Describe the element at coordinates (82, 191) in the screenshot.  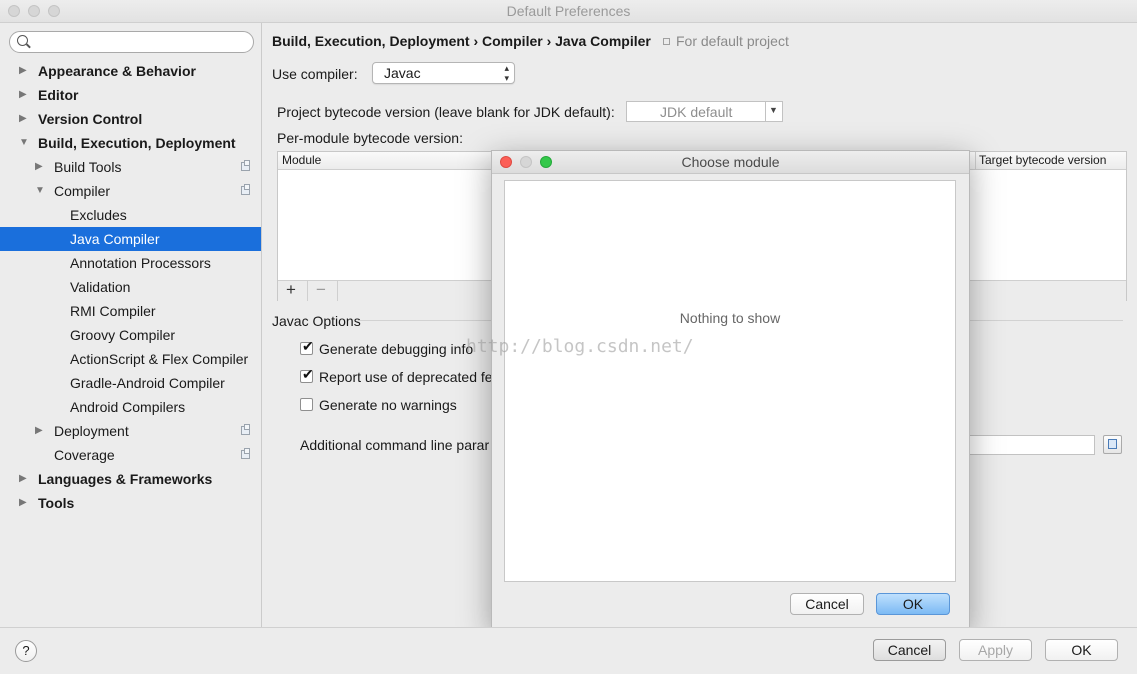
I see `sidebar-item-label: Compiler` at that location.